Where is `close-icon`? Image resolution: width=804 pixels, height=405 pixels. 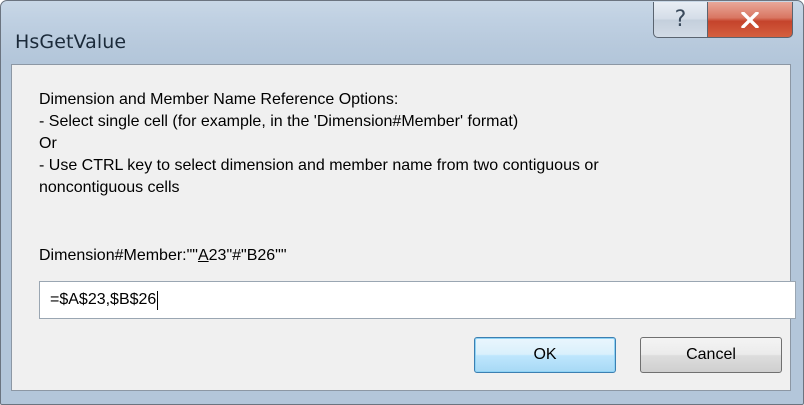
close-icon is located at coordinates (750, 19).